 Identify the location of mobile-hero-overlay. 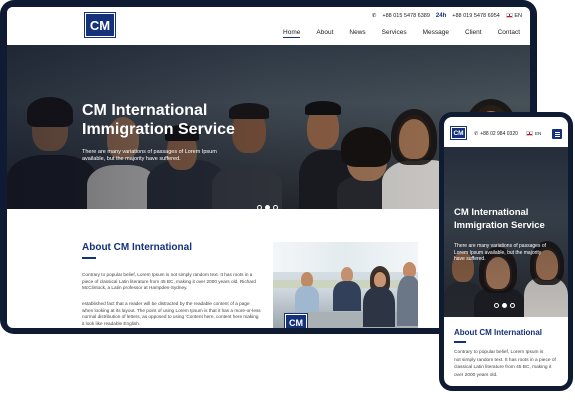
(506, 232).